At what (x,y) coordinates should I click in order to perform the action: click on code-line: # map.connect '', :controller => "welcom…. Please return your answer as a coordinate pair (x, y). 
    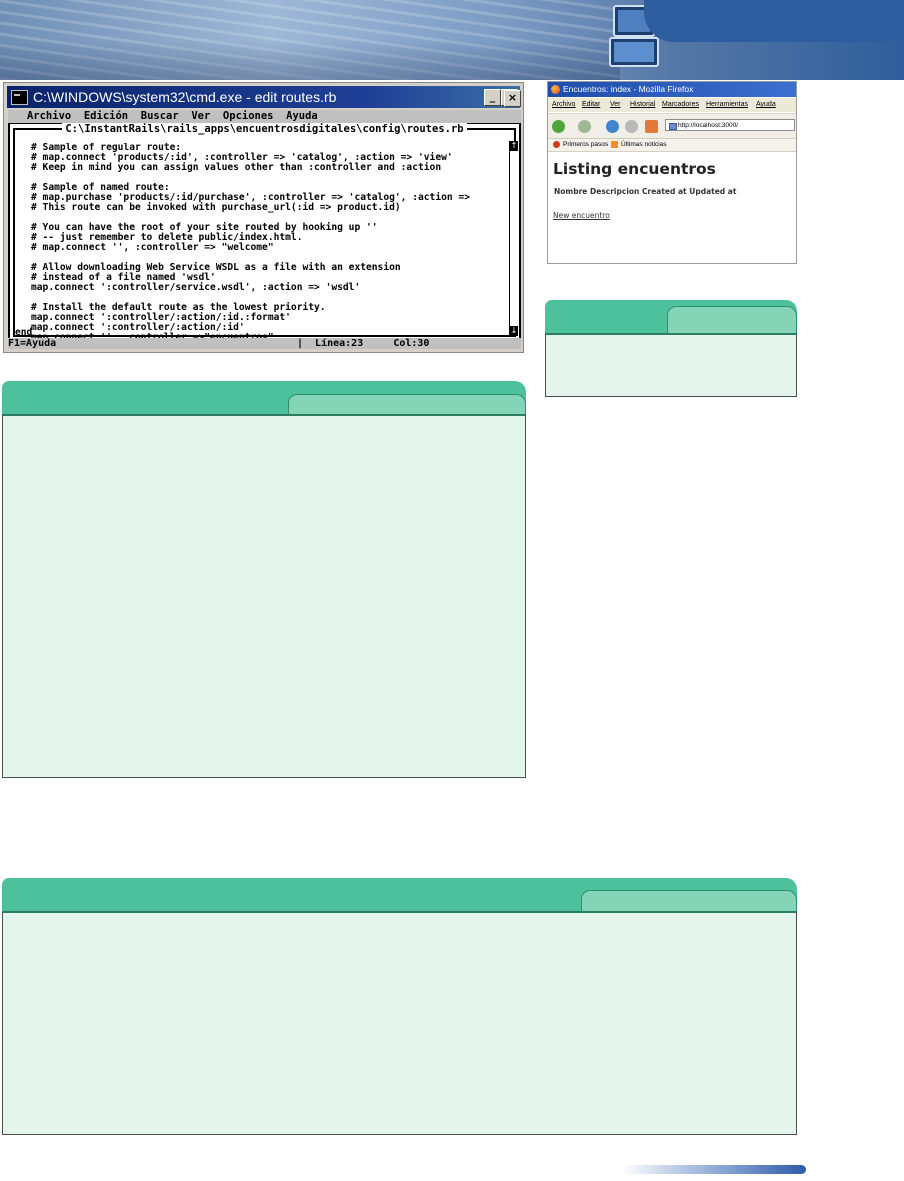
    Looking at the image, I should click on (152, 247).